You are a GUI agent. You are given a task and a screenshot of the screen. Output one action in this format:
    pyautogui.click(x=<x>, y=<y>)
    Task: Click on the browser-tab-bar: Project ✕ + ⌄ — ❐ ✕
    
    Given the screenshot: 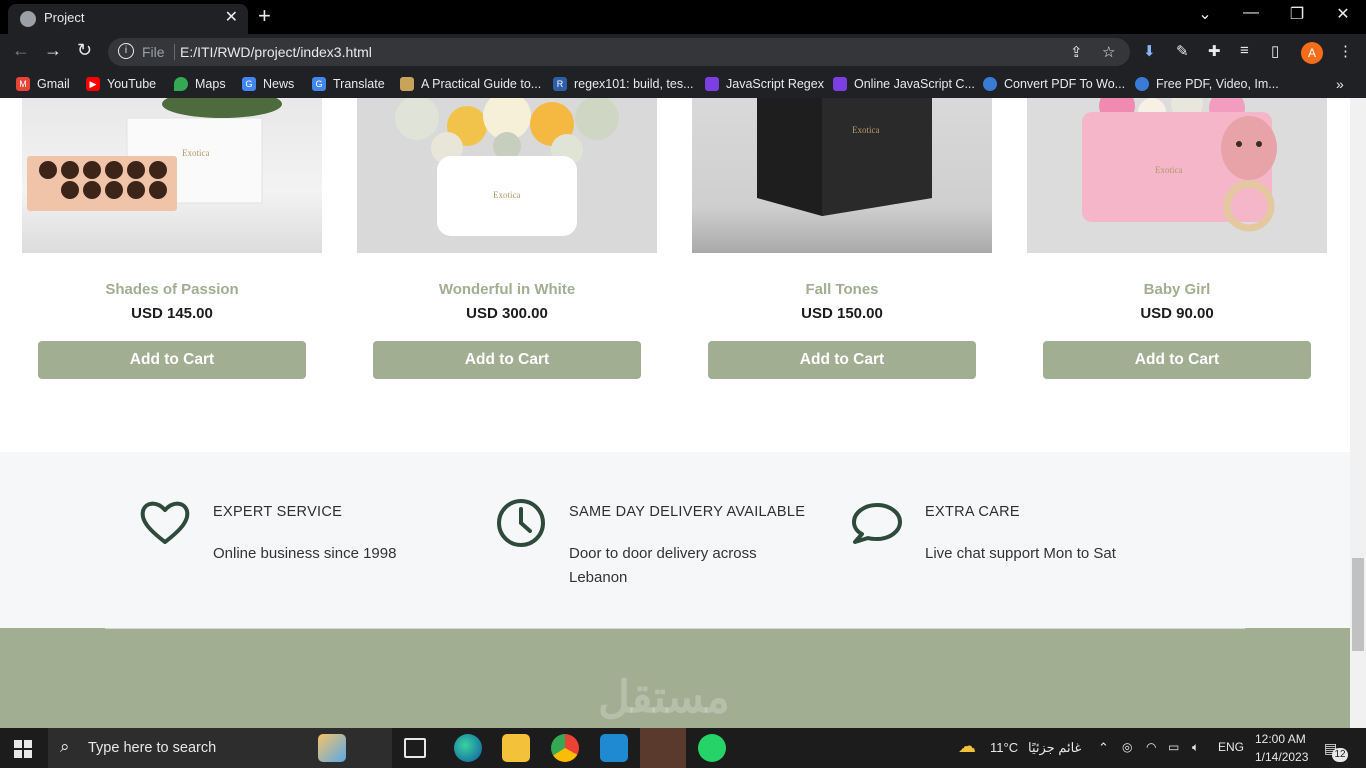 What is the action you would take?
    pyautogui.click(x=683, y=17)
    